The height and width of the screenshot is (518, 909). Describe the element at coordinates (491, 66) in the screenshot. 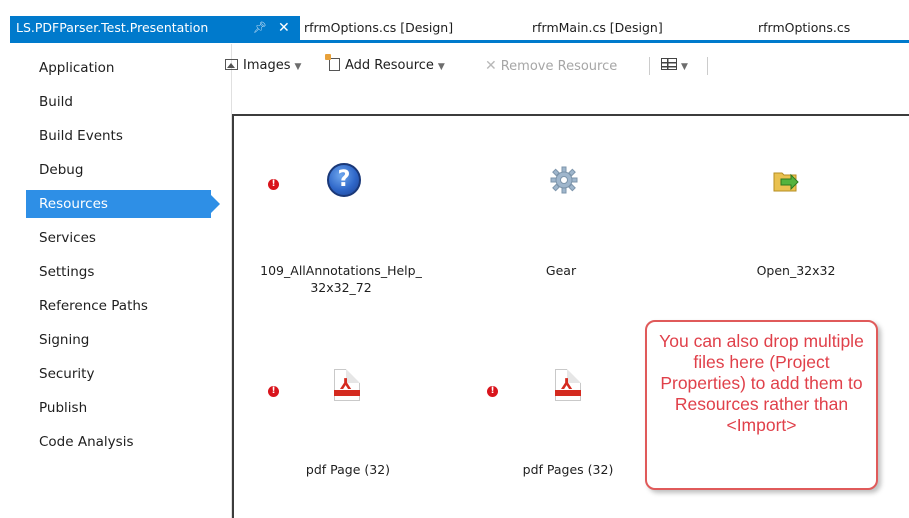

I see `remove-icon: ✕` at that location.